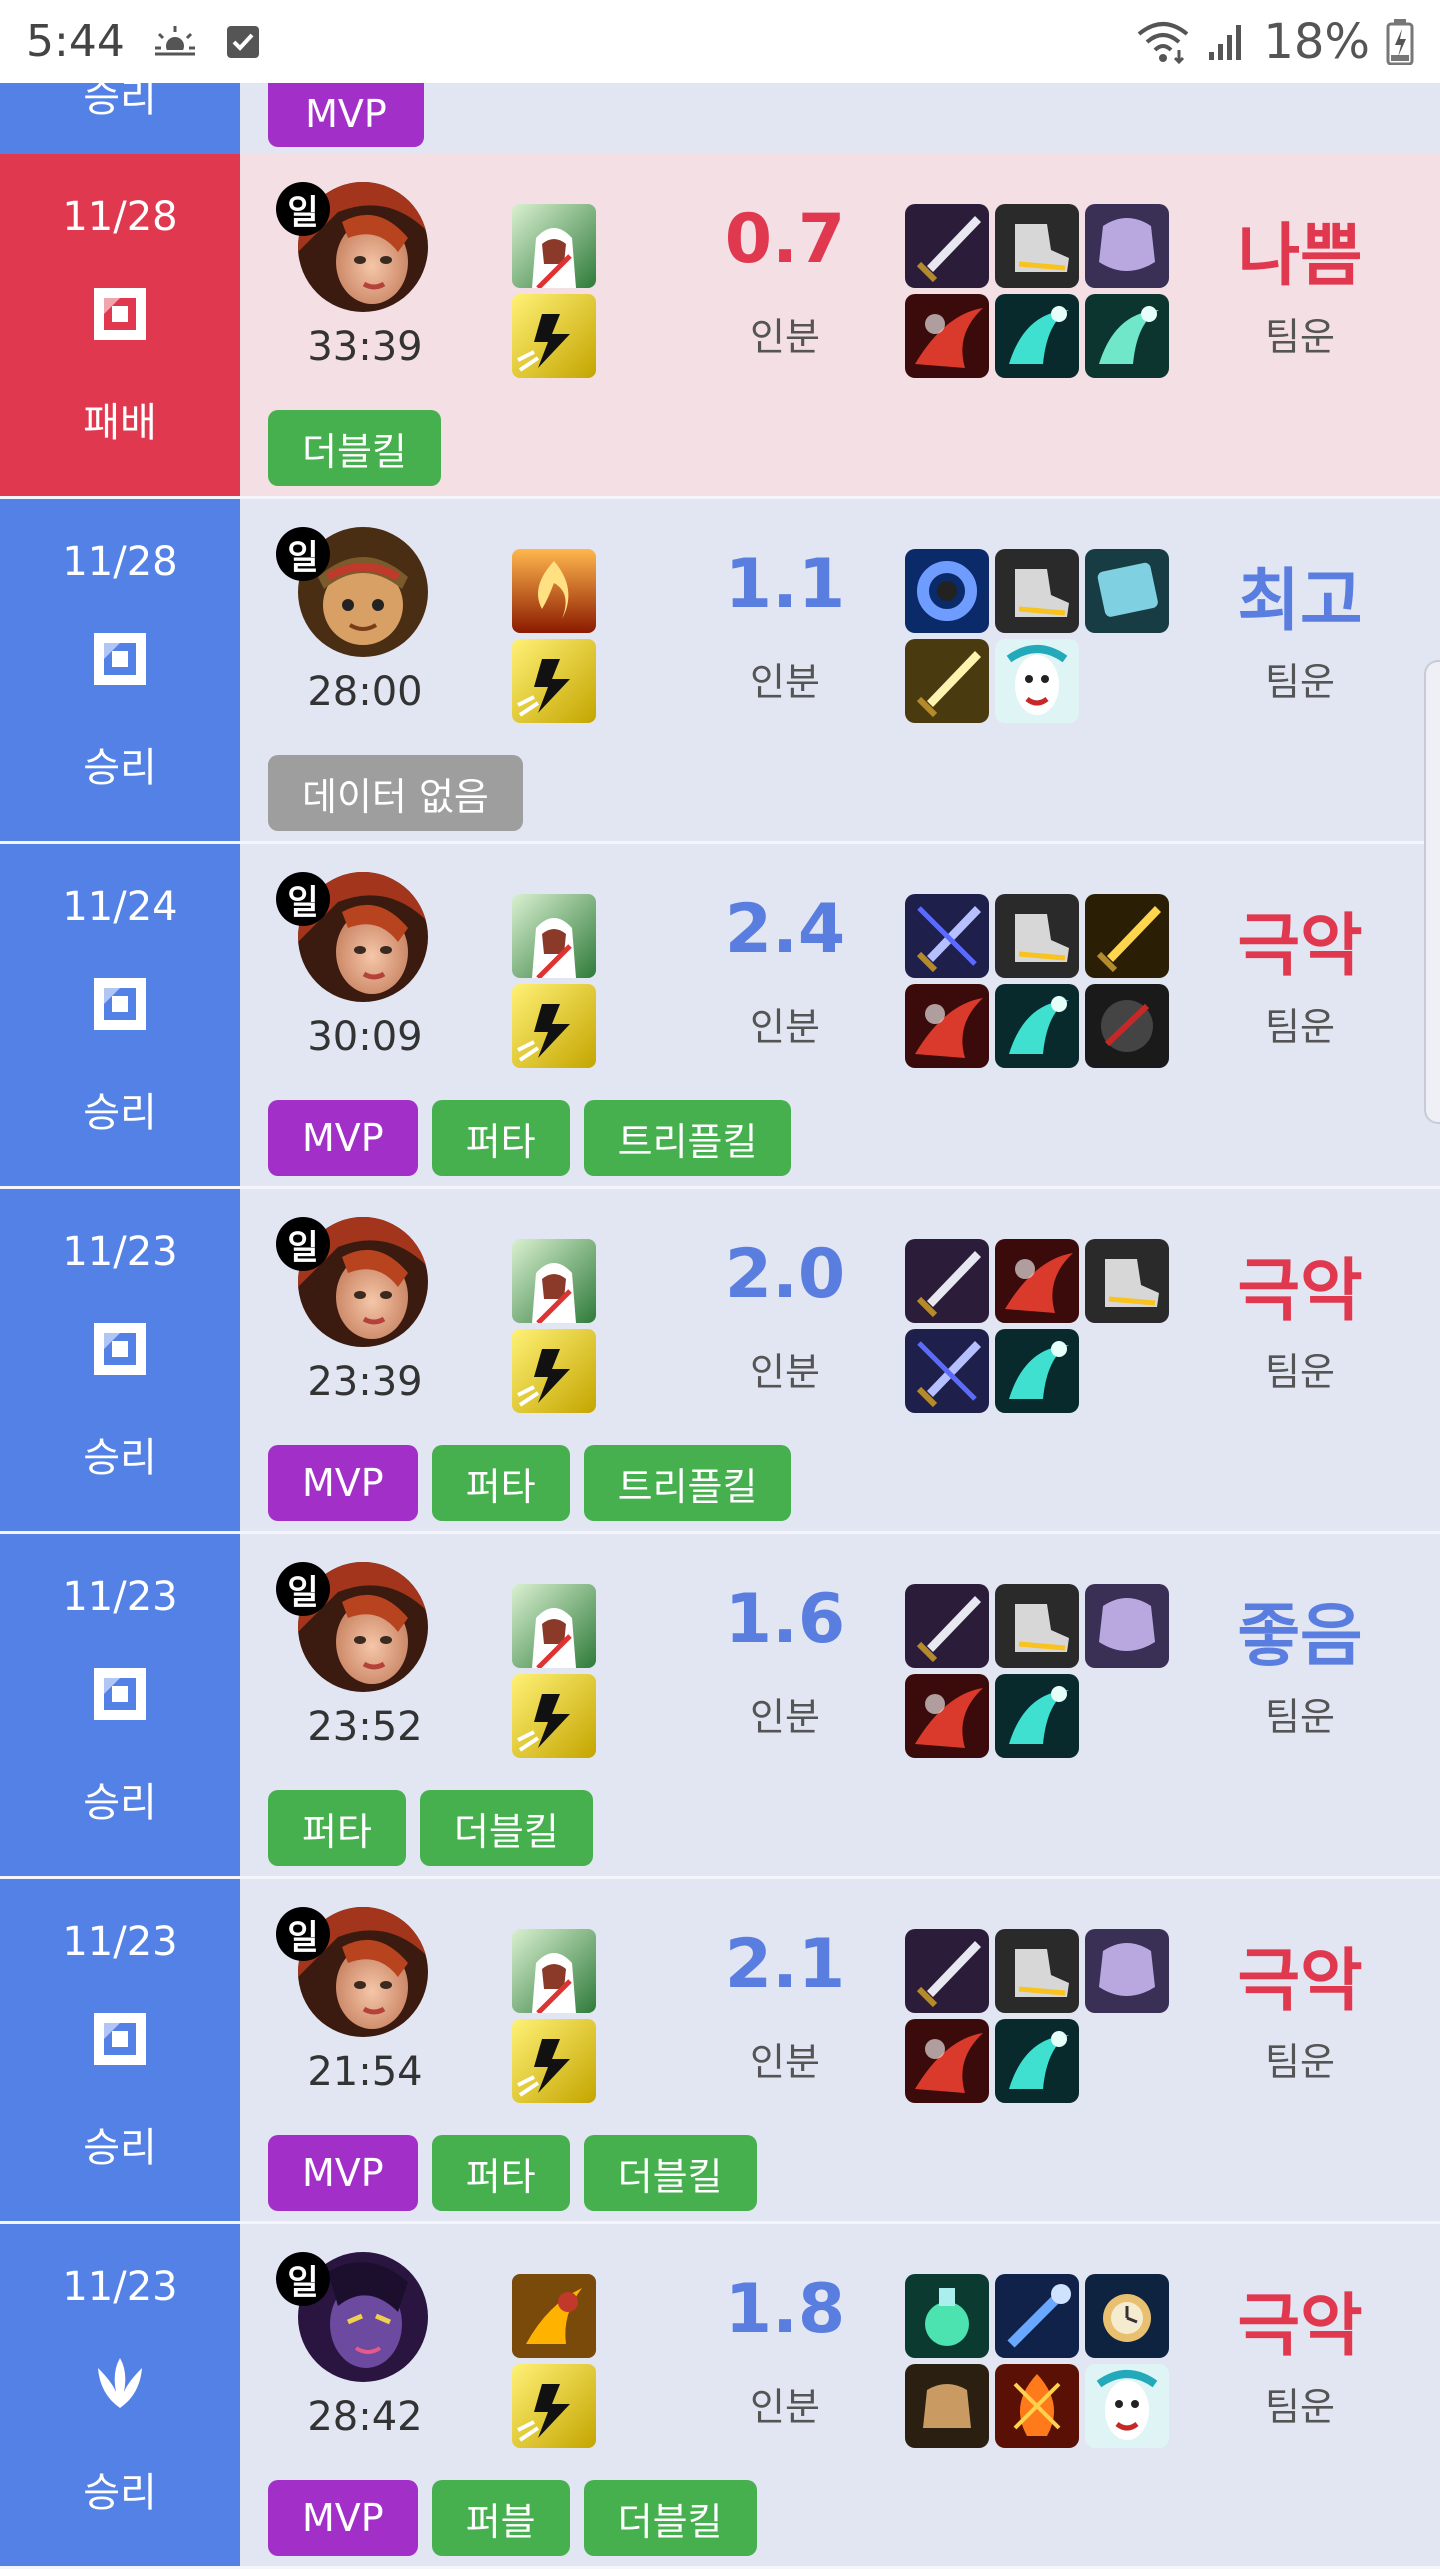  What do you see at coordinates (947, 1371) in the screenshot?
I see `item-xsword-icon` at bounding box center [947, 1371].